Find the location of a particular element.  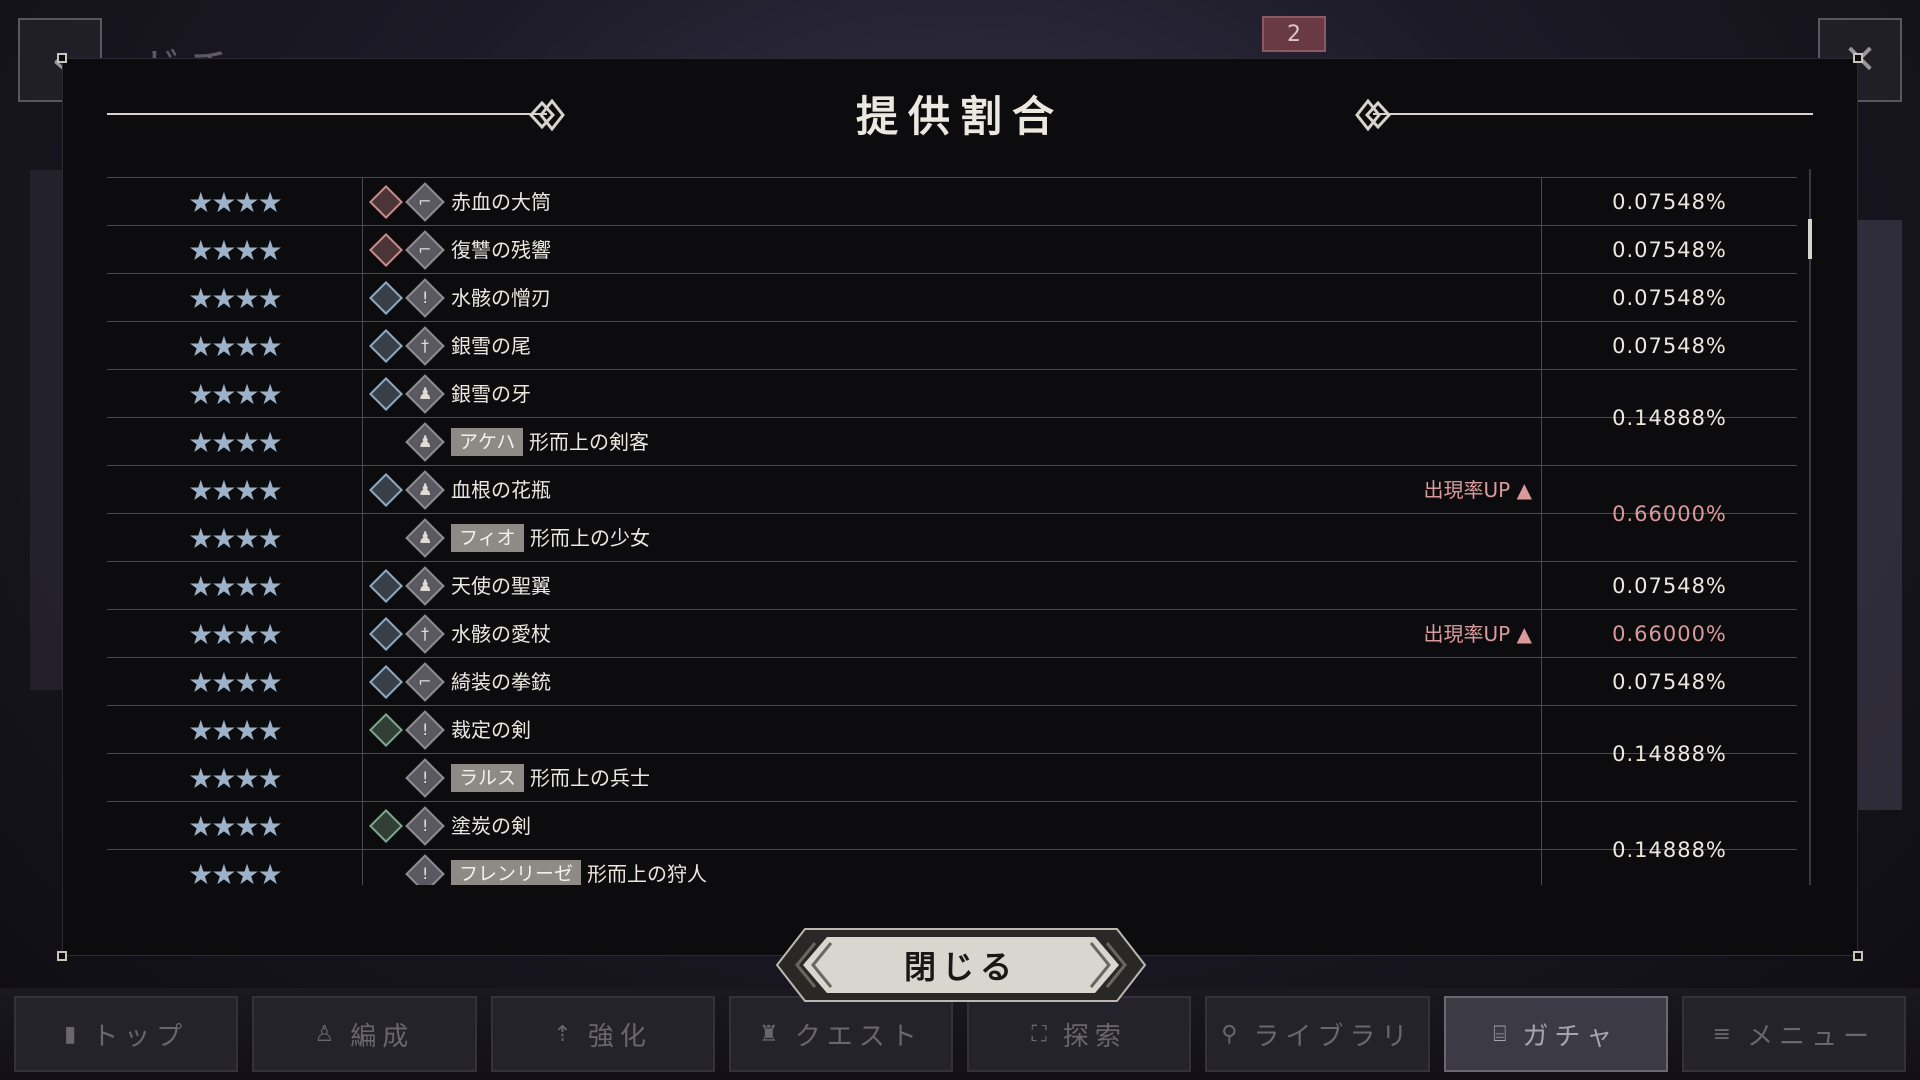

nav-label: 強化 is located at coordinates (619, 1036).